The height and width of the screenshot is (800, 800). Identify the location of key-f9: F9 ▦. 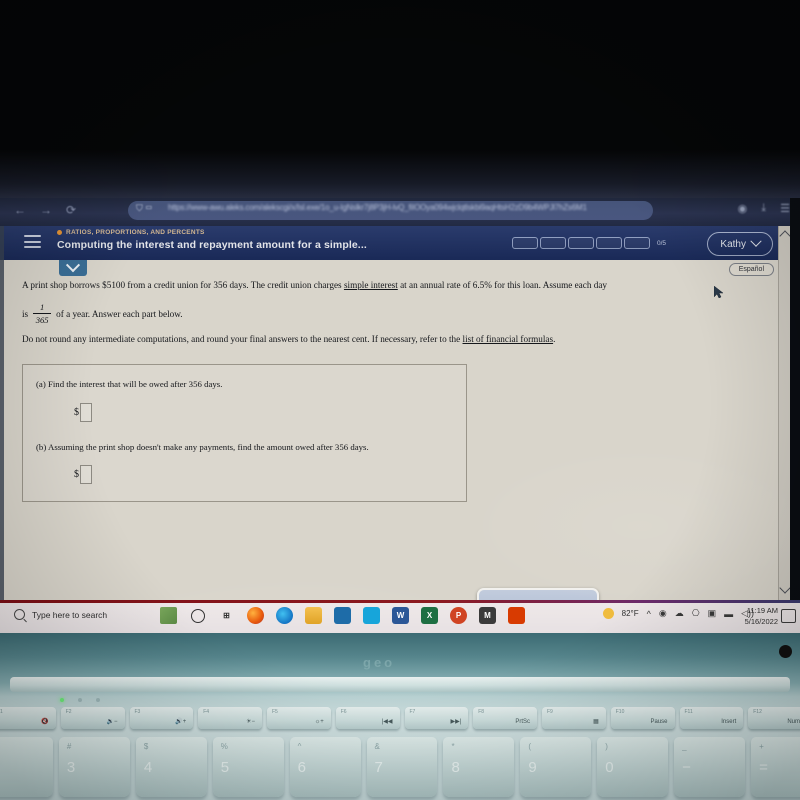
(574, 718).